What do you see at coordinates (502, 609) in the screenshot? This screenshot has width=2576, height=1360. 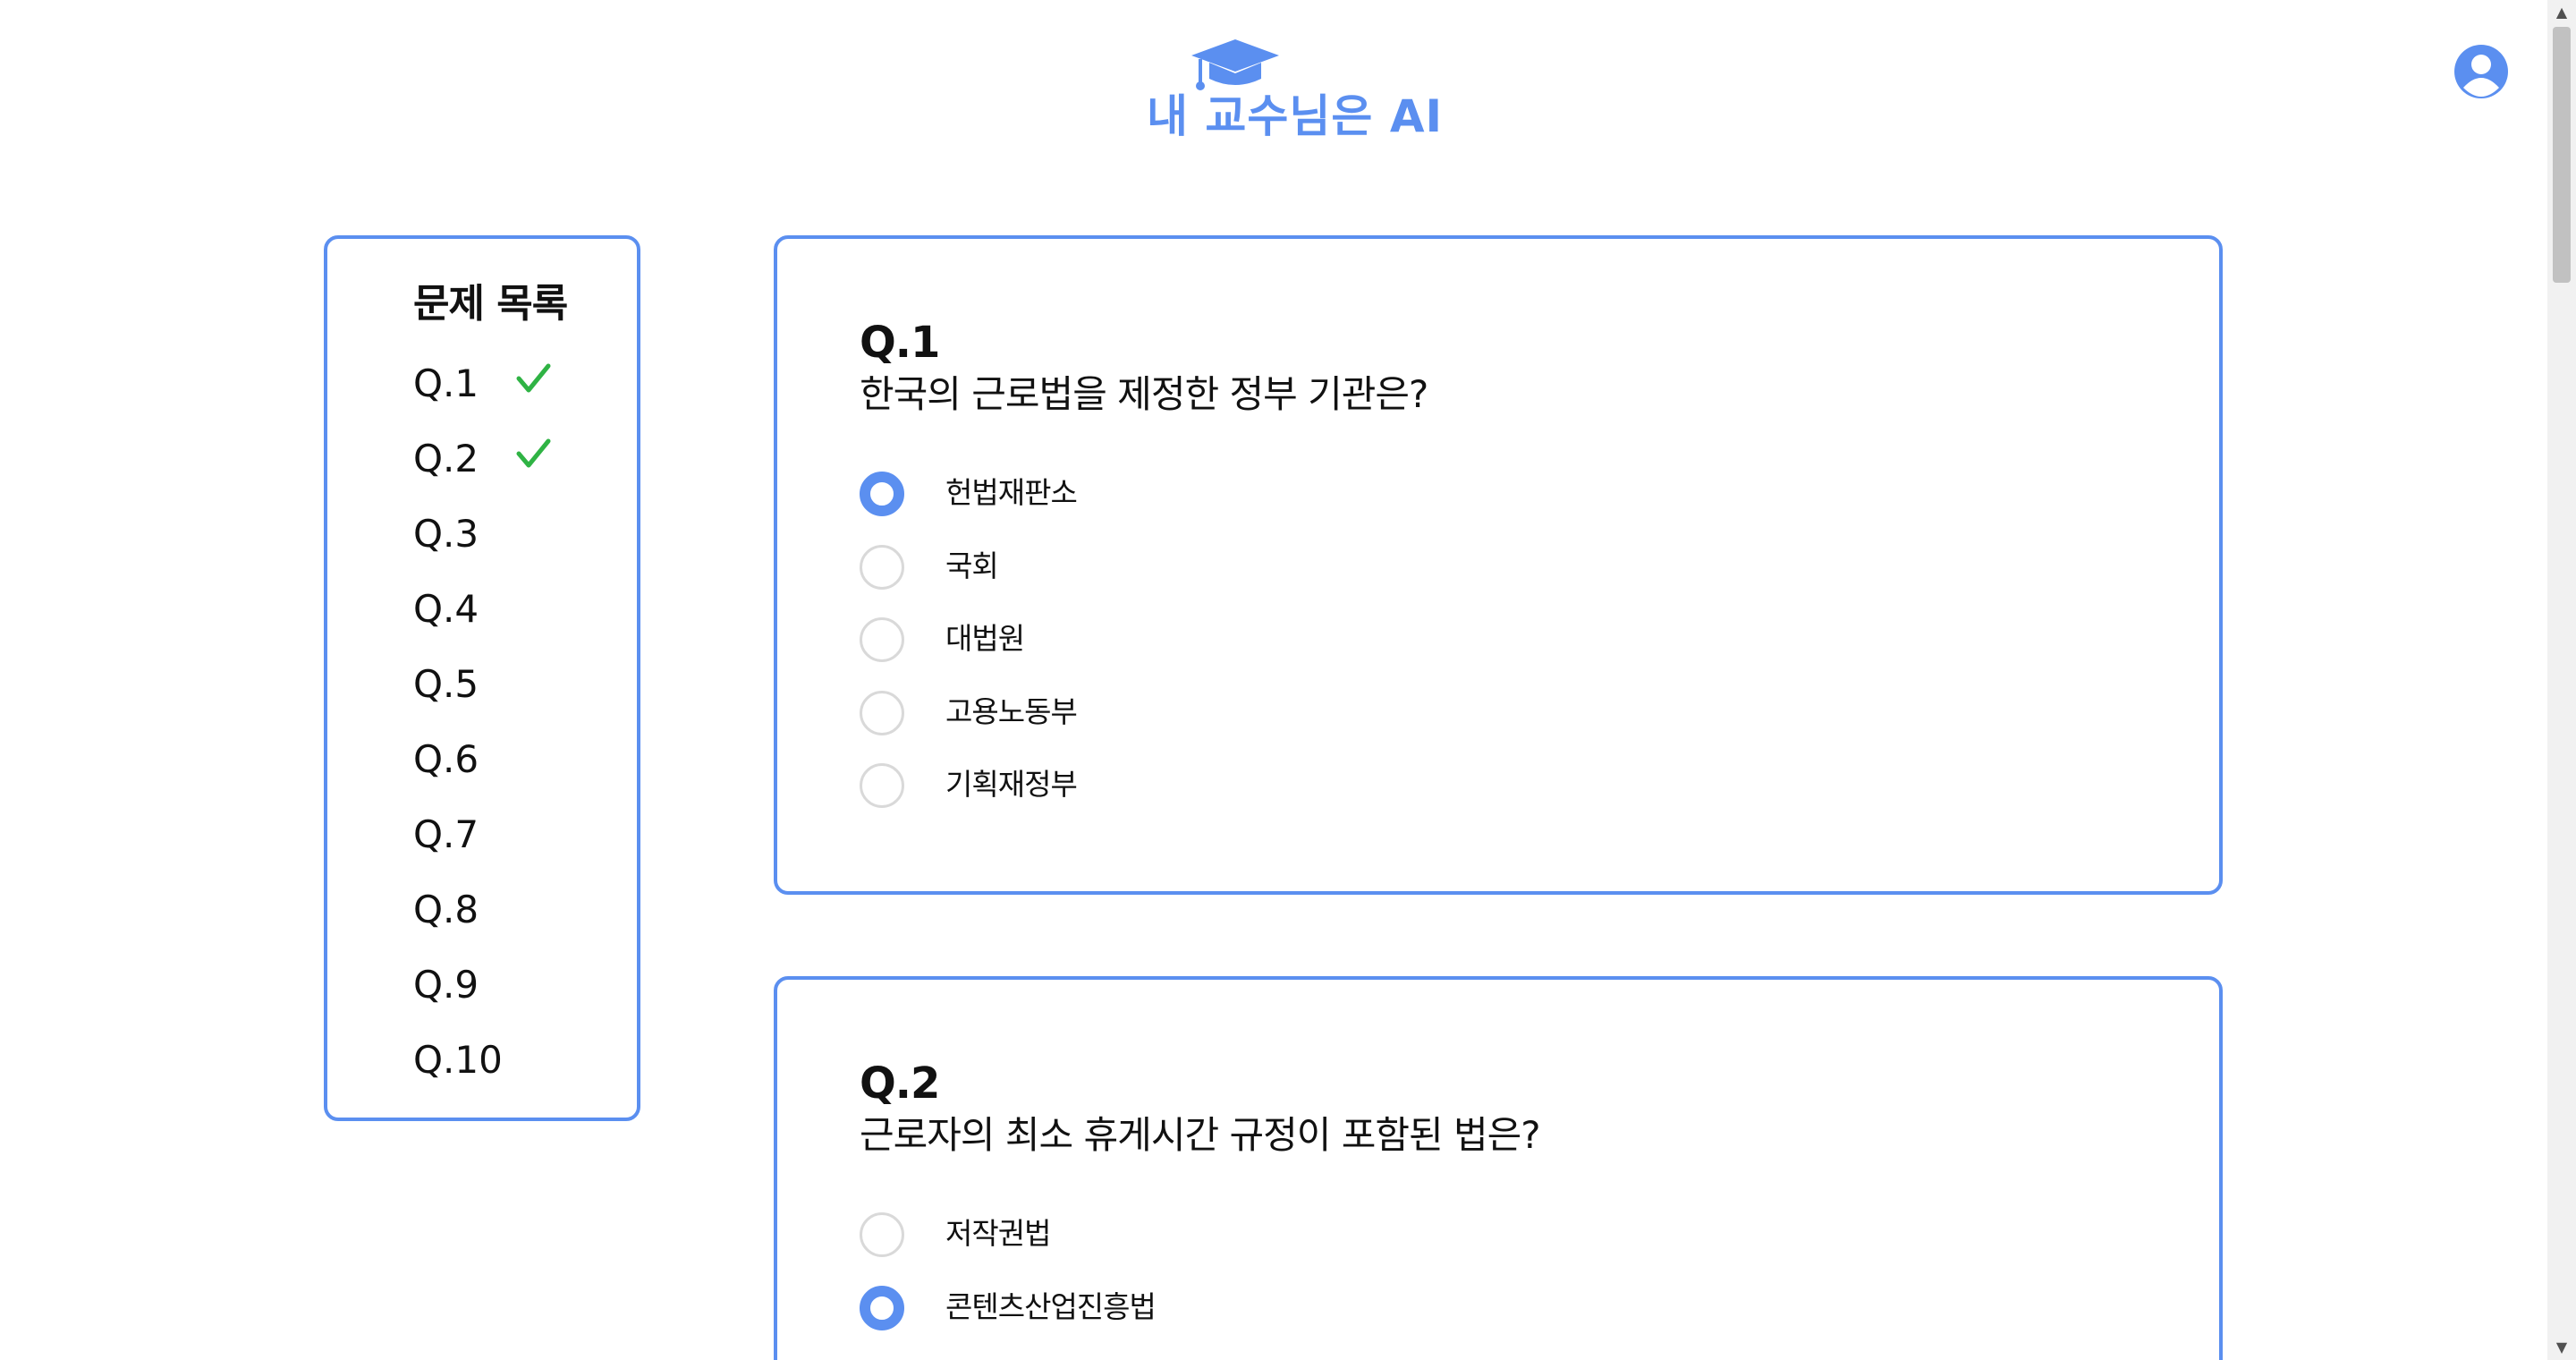 I see `question-link-4: Q.4` at bounding box center [502, 609].